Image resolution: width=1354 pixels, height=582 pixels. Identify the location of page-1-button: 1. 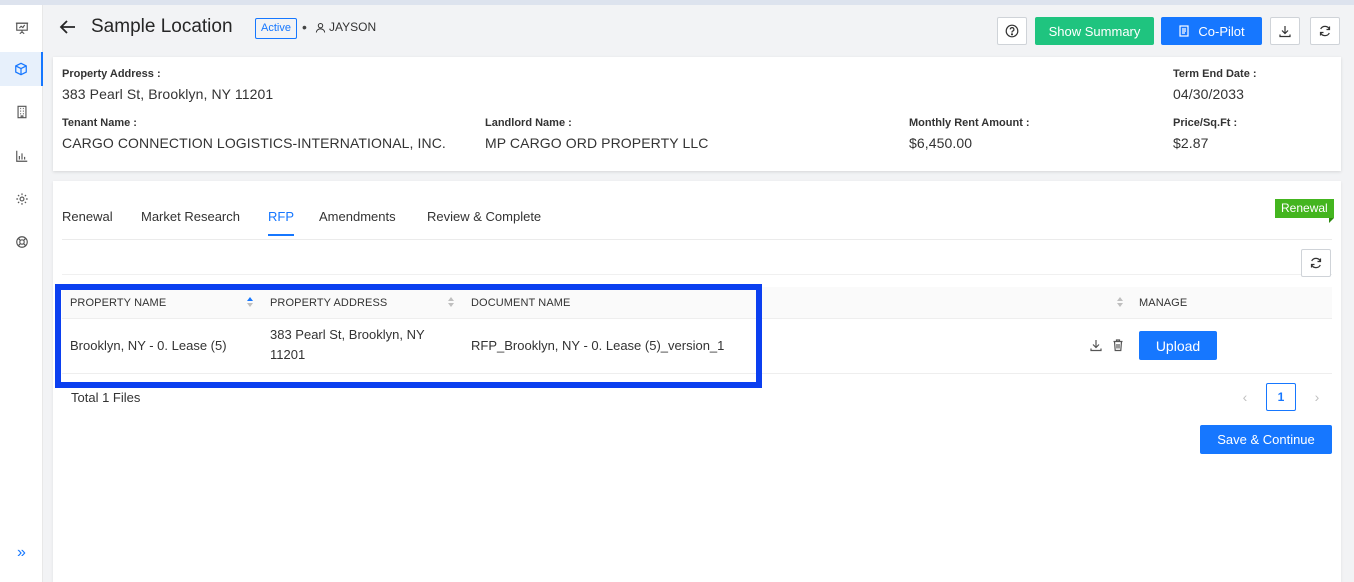
(1281, 397).